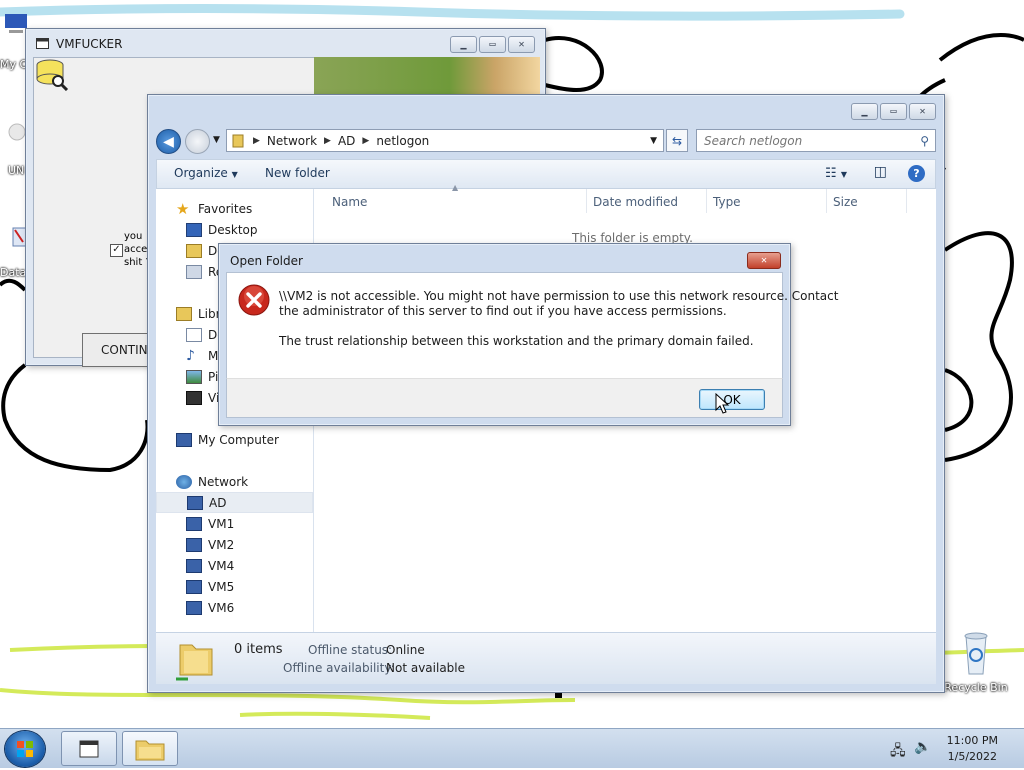 Image resolution: width=1024 pixels, height=770 pixels. Describe the element at coordinates (836, 173) in the screenshot. I see `view-options-button: ☷ ▼` at that location.